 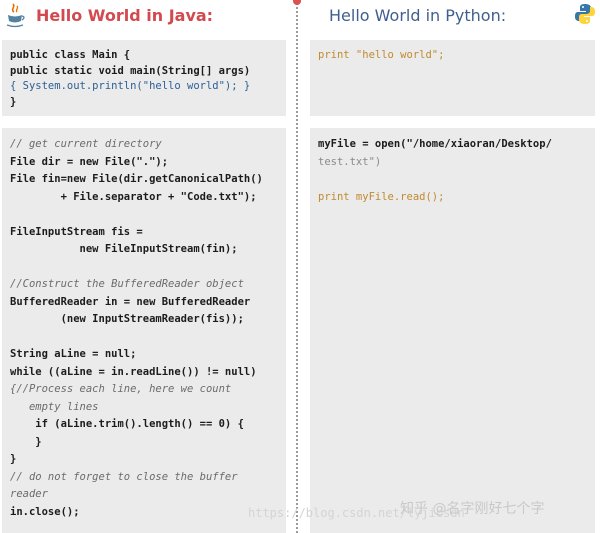 What do you see at coordinates (127, 424) in the screenshot?
I see `code-line: if (aLine.trim().length() == 0) {` at bounding box center [127, 424].